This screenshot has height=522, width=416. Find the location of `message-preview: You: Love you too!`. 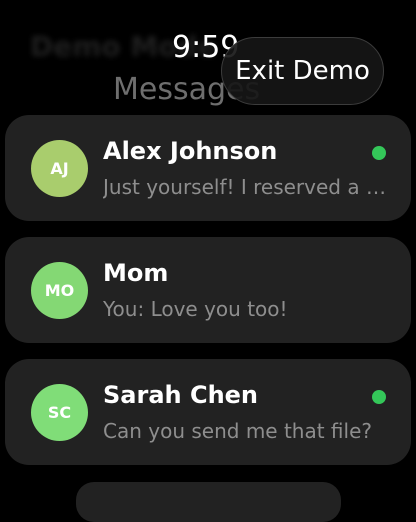

message-preview: You: Love you too! is located at coordinates (195, 309).